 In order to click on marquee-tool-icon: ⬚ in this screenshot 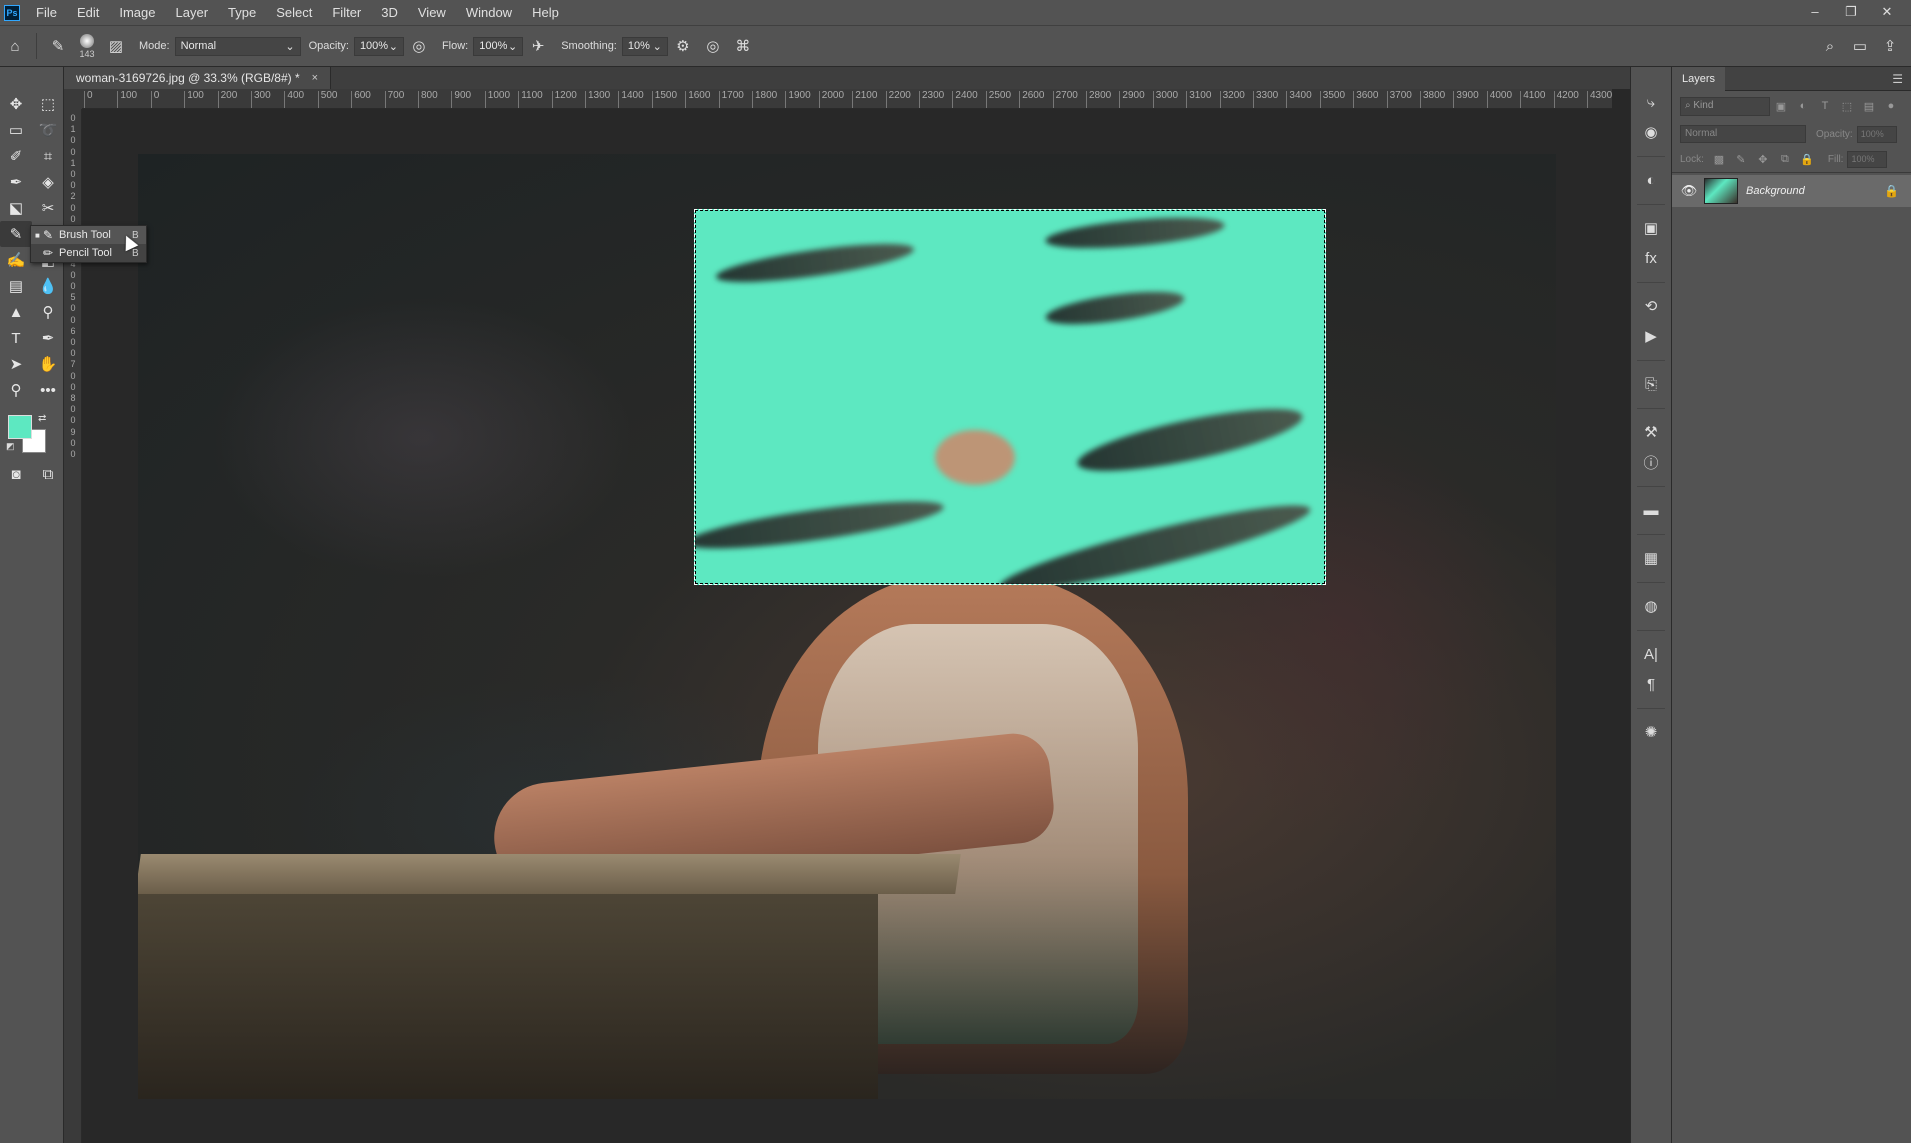, I will do `click(48, 104)`.